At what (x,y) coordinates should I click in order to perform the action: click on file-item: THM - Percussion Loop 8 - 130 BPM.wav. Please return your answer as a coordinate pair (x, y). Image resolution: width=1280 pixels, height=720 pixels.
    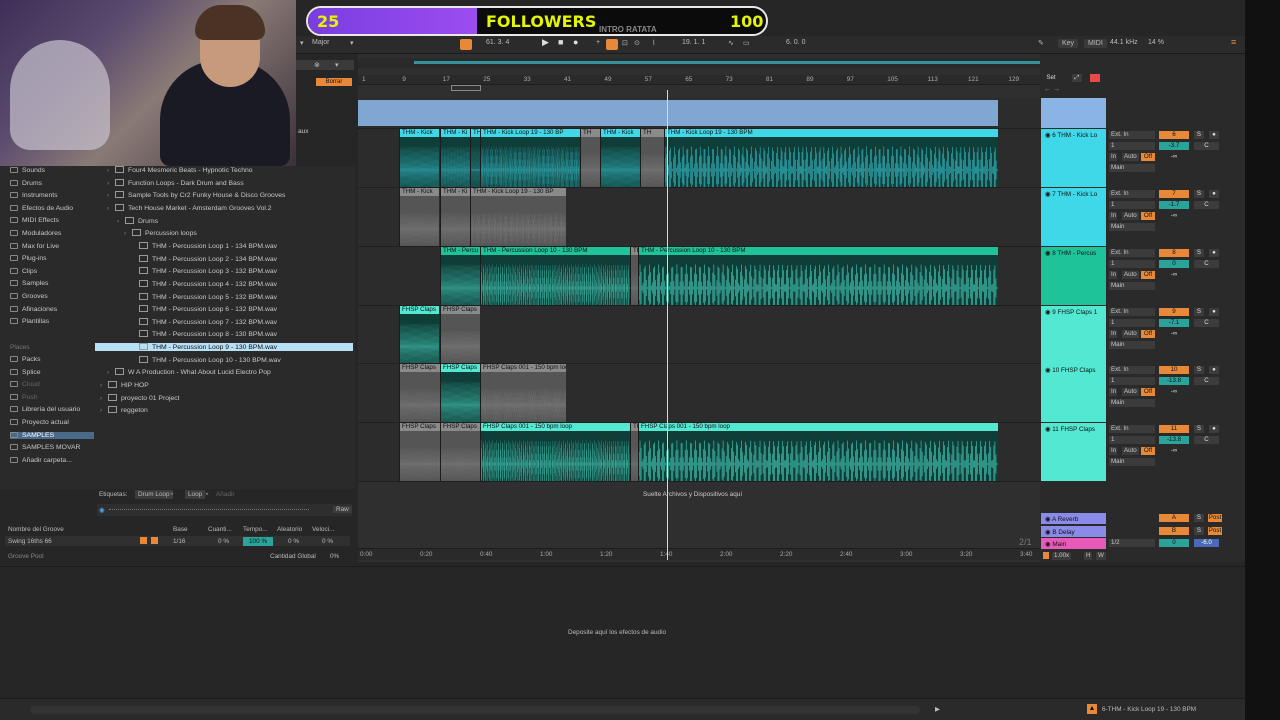
    Looking at the image, I should click on (208, 334).